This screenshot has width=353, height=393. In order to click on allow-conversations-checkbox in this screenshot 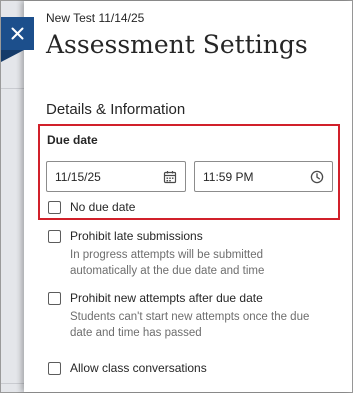, I will do `click(54, 368)`.